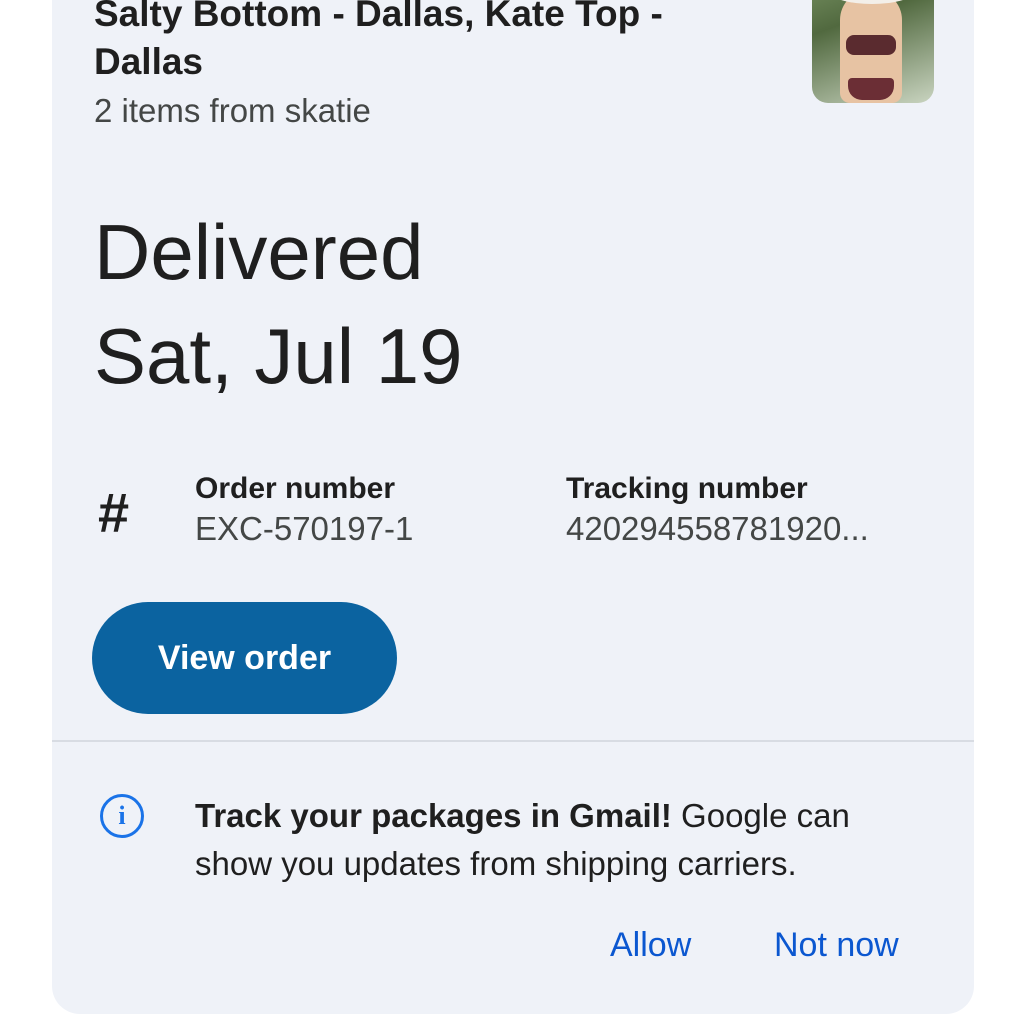 Image resolution: width=1024 pixels, height=1024 pixels. Describe the element at coordinates (650, 945) in the screenshot. I see `allow-button: Allow` at that location.